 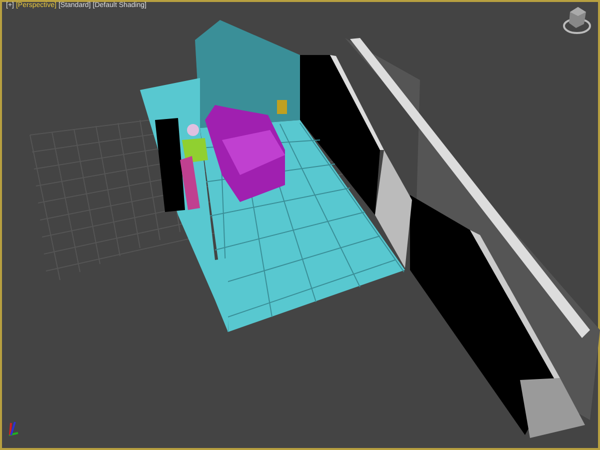 I want to click on axis-tripod-icon, so click(x=13, y=429).